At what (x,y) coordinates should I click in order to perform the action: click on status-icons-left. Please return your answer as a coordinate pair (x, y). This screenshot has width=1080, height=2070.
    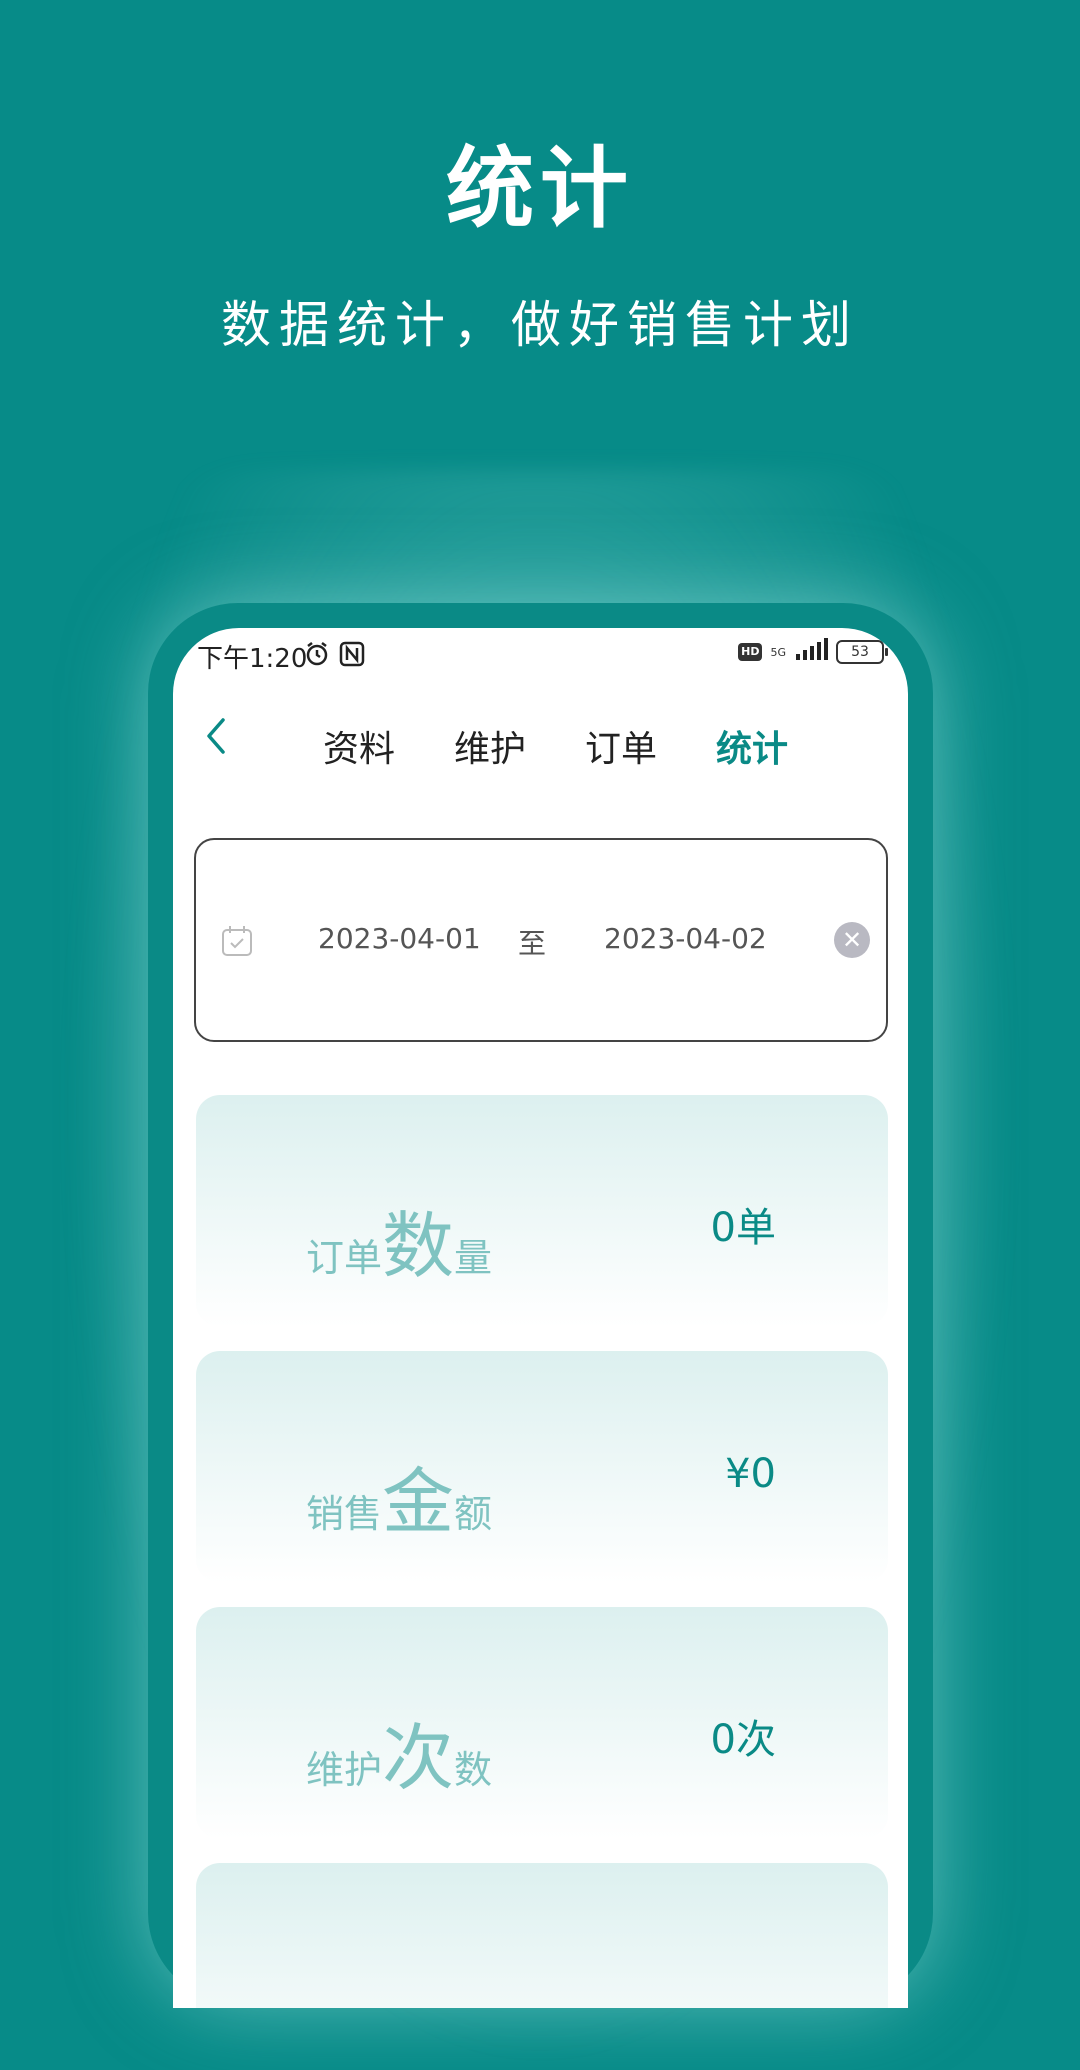
    Looking at the image, I should click on (334, 656).